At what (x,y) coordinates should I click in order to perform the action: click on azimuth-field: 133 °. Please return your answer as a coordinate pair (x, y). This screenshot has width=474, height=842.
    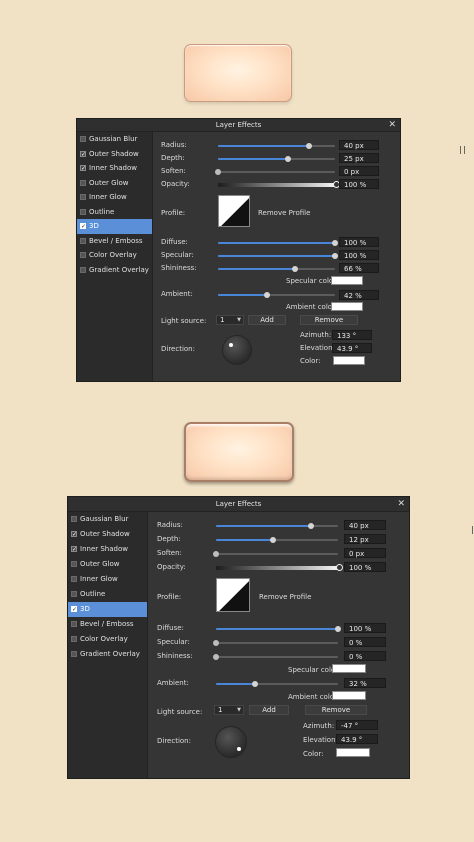
    Looking at the image, I should click on (352, 335).